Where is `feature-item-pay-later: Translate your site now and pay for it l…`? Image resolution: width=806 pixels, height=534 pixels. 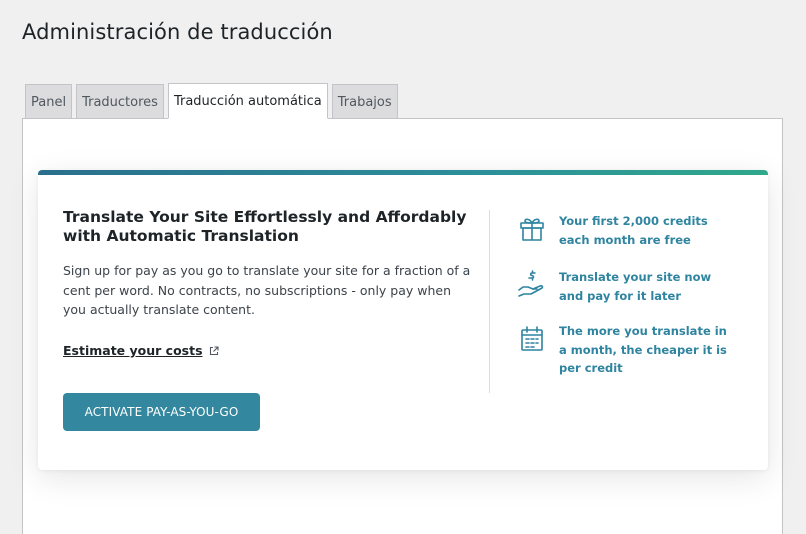
feature-item-pay-later: Translate your site now and pay for it l… is located at coordinates (622, 286).